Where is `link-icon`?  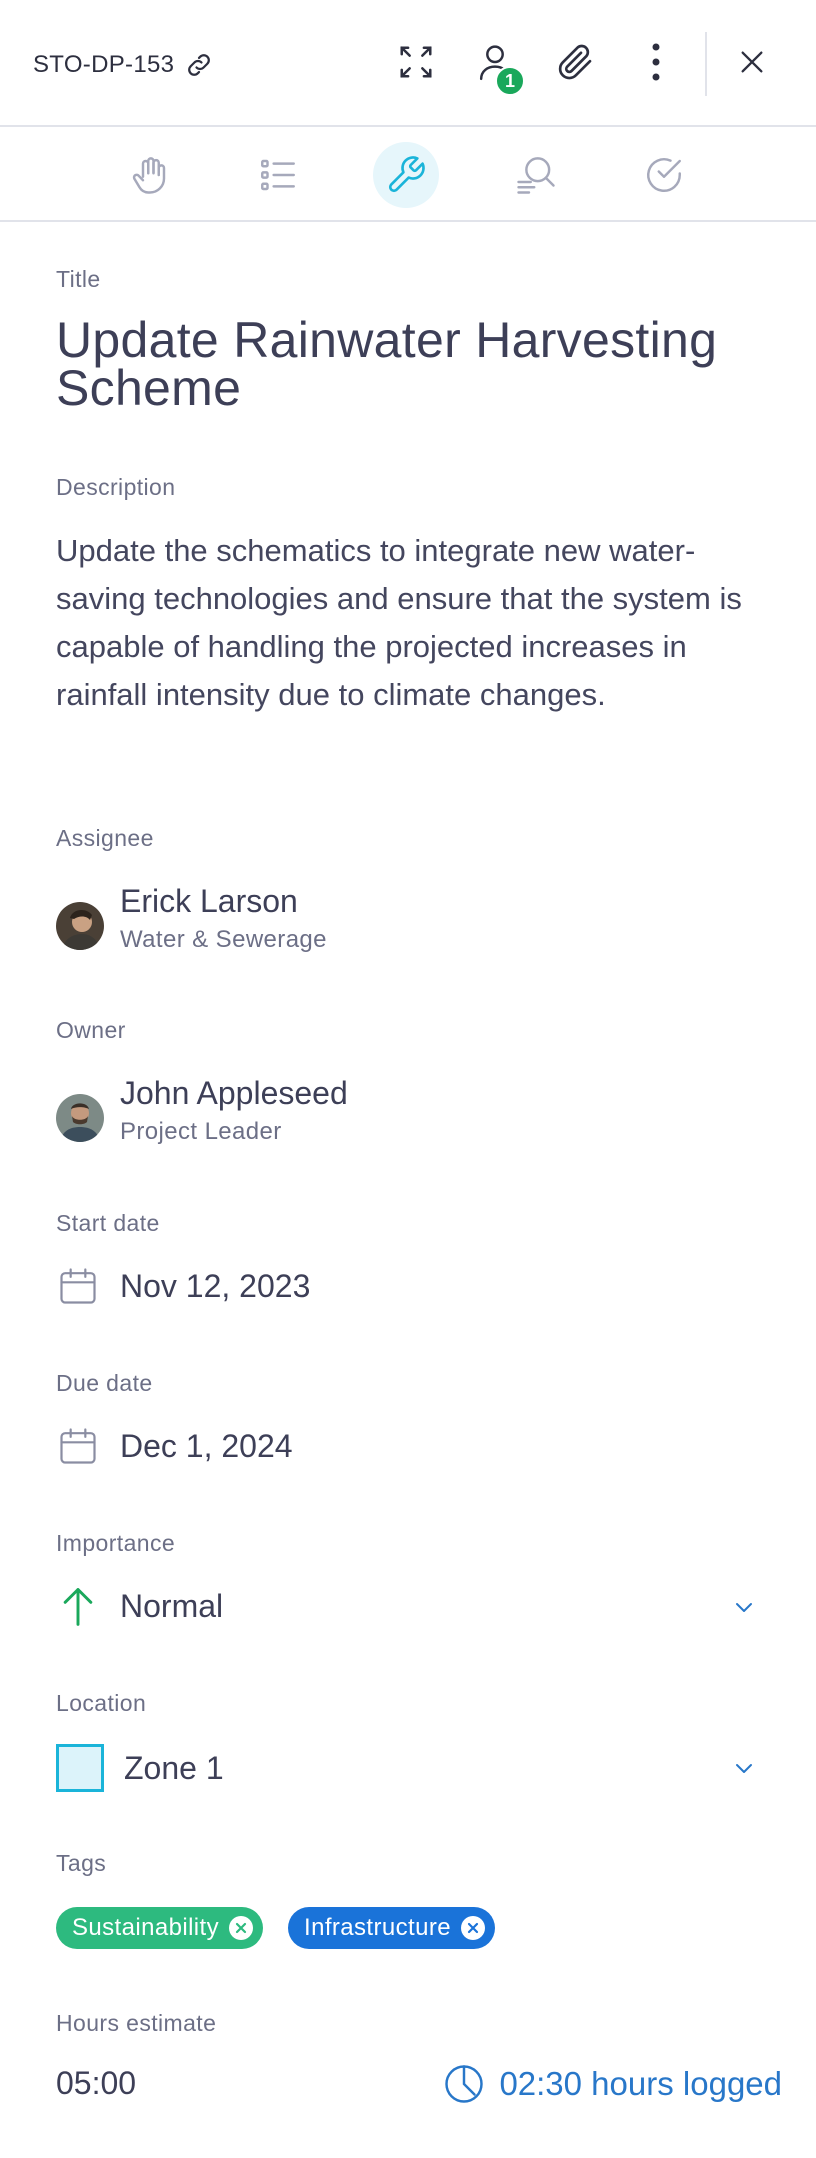
link-icon is located at coordinates (199, 65).